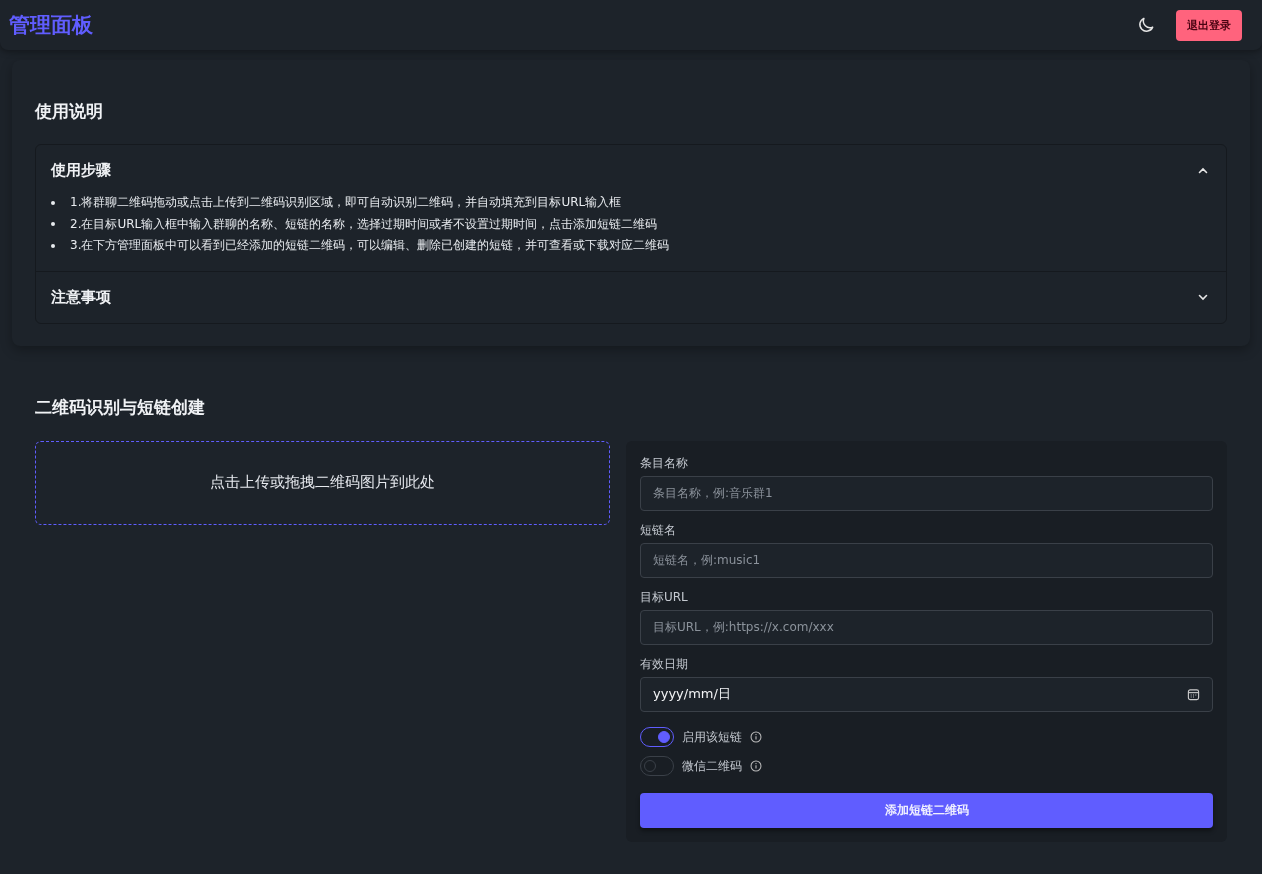 The height and width of the screenshot is (874, 1262). What do you see at coordinates (631, 170) in the screenshot?
I see `accordion-header: 使用步骤` at bounding box center [631, 170].